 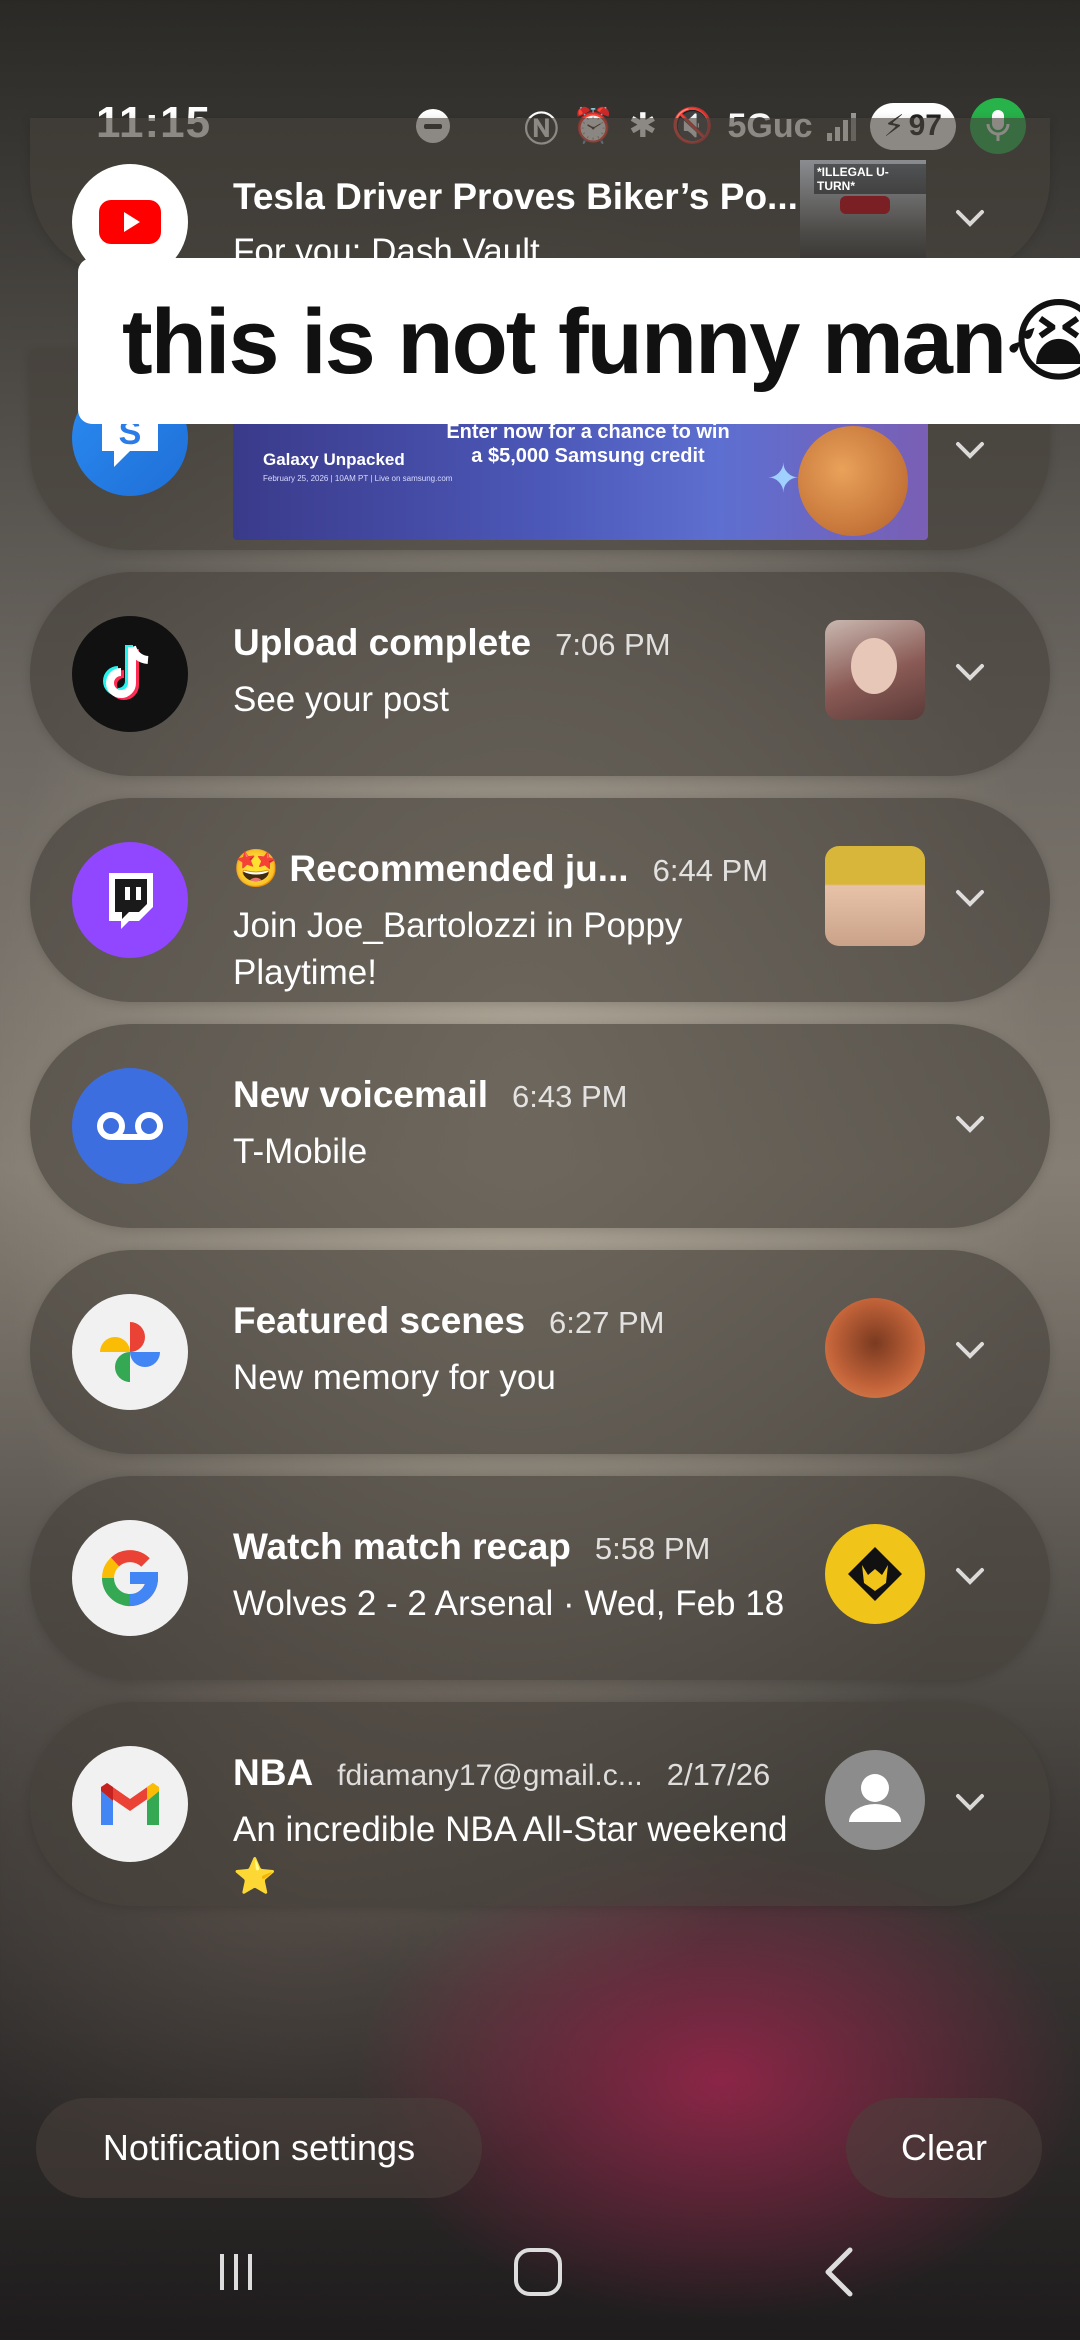 I want to click on clear-button: Clear, so click(x=944, y=2148).